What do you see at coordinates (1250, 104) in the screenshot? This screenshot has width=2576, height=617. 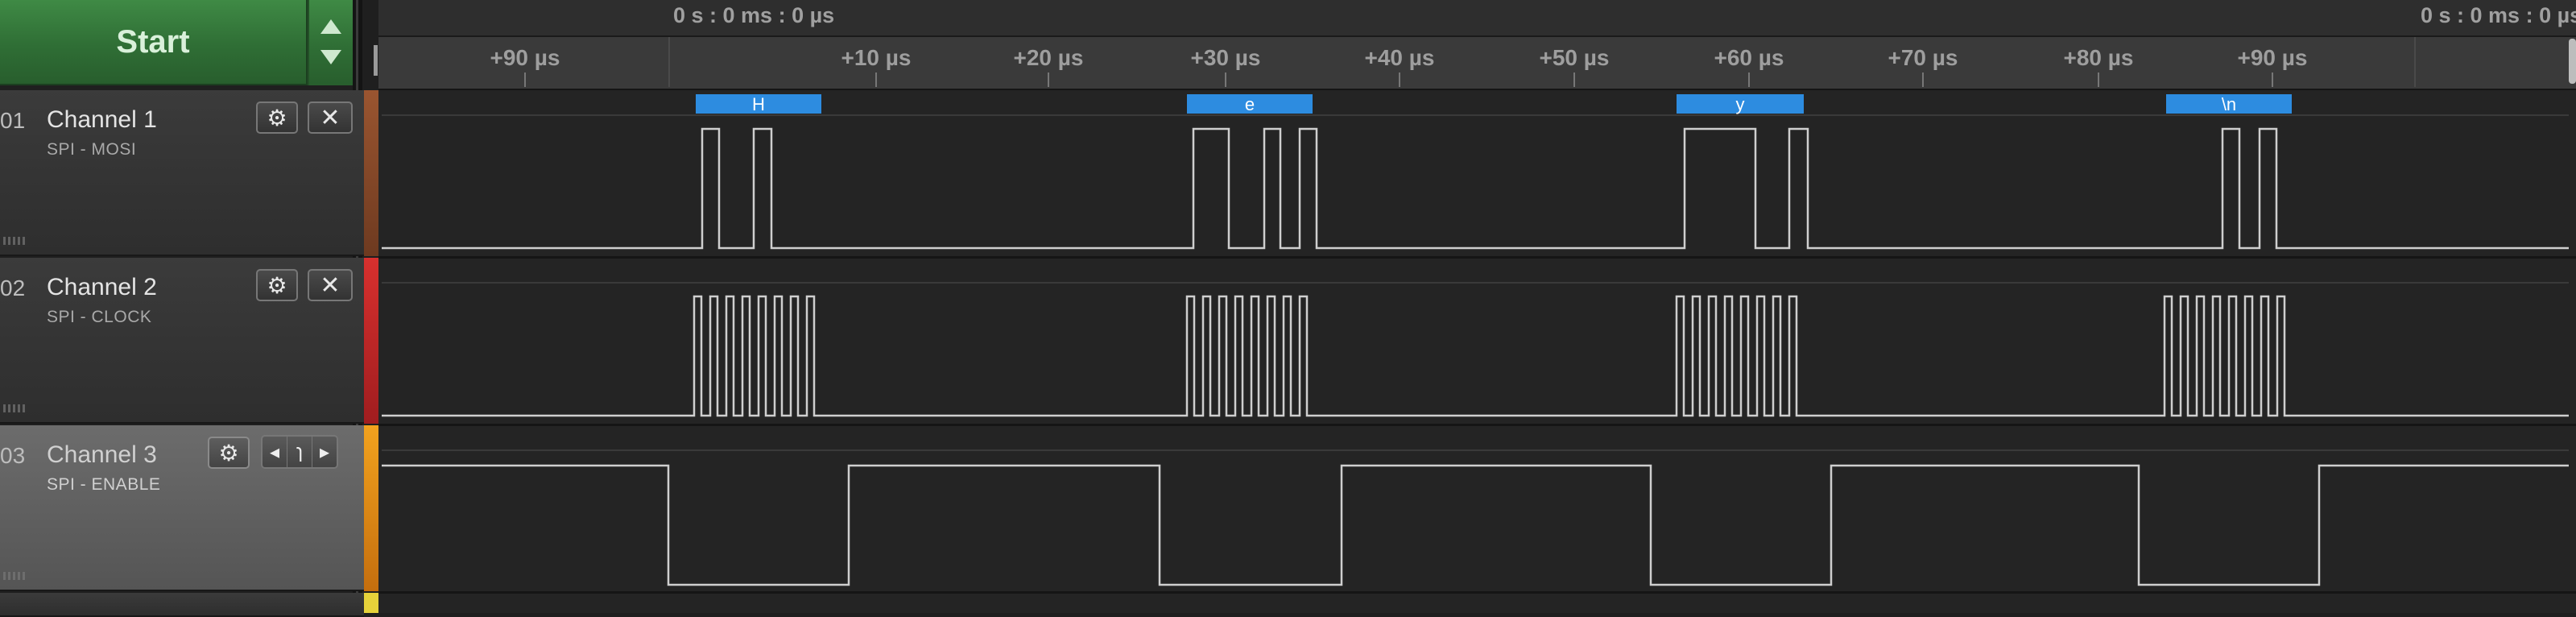 I see `decoded-byte-label: e` at bounding box center [1250, 104].